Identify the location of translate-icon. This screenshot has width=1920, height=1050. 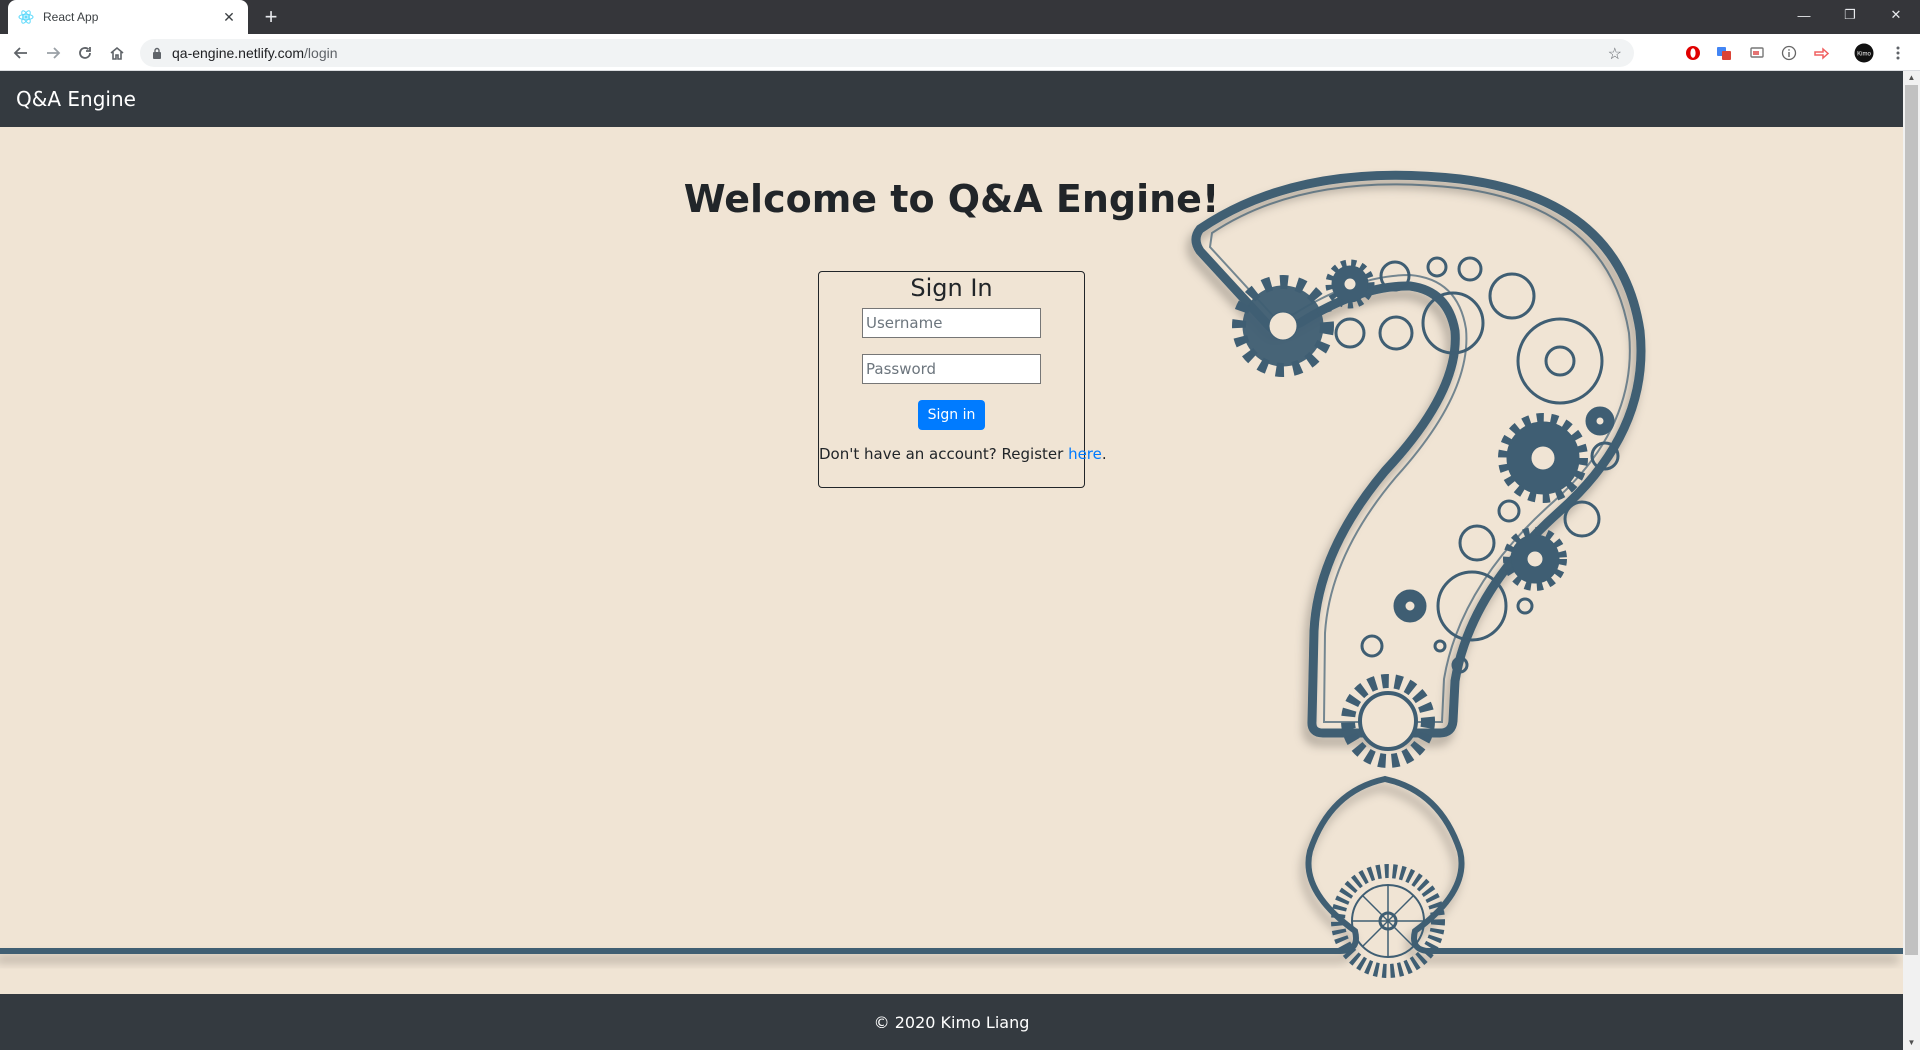
(1724, 53).